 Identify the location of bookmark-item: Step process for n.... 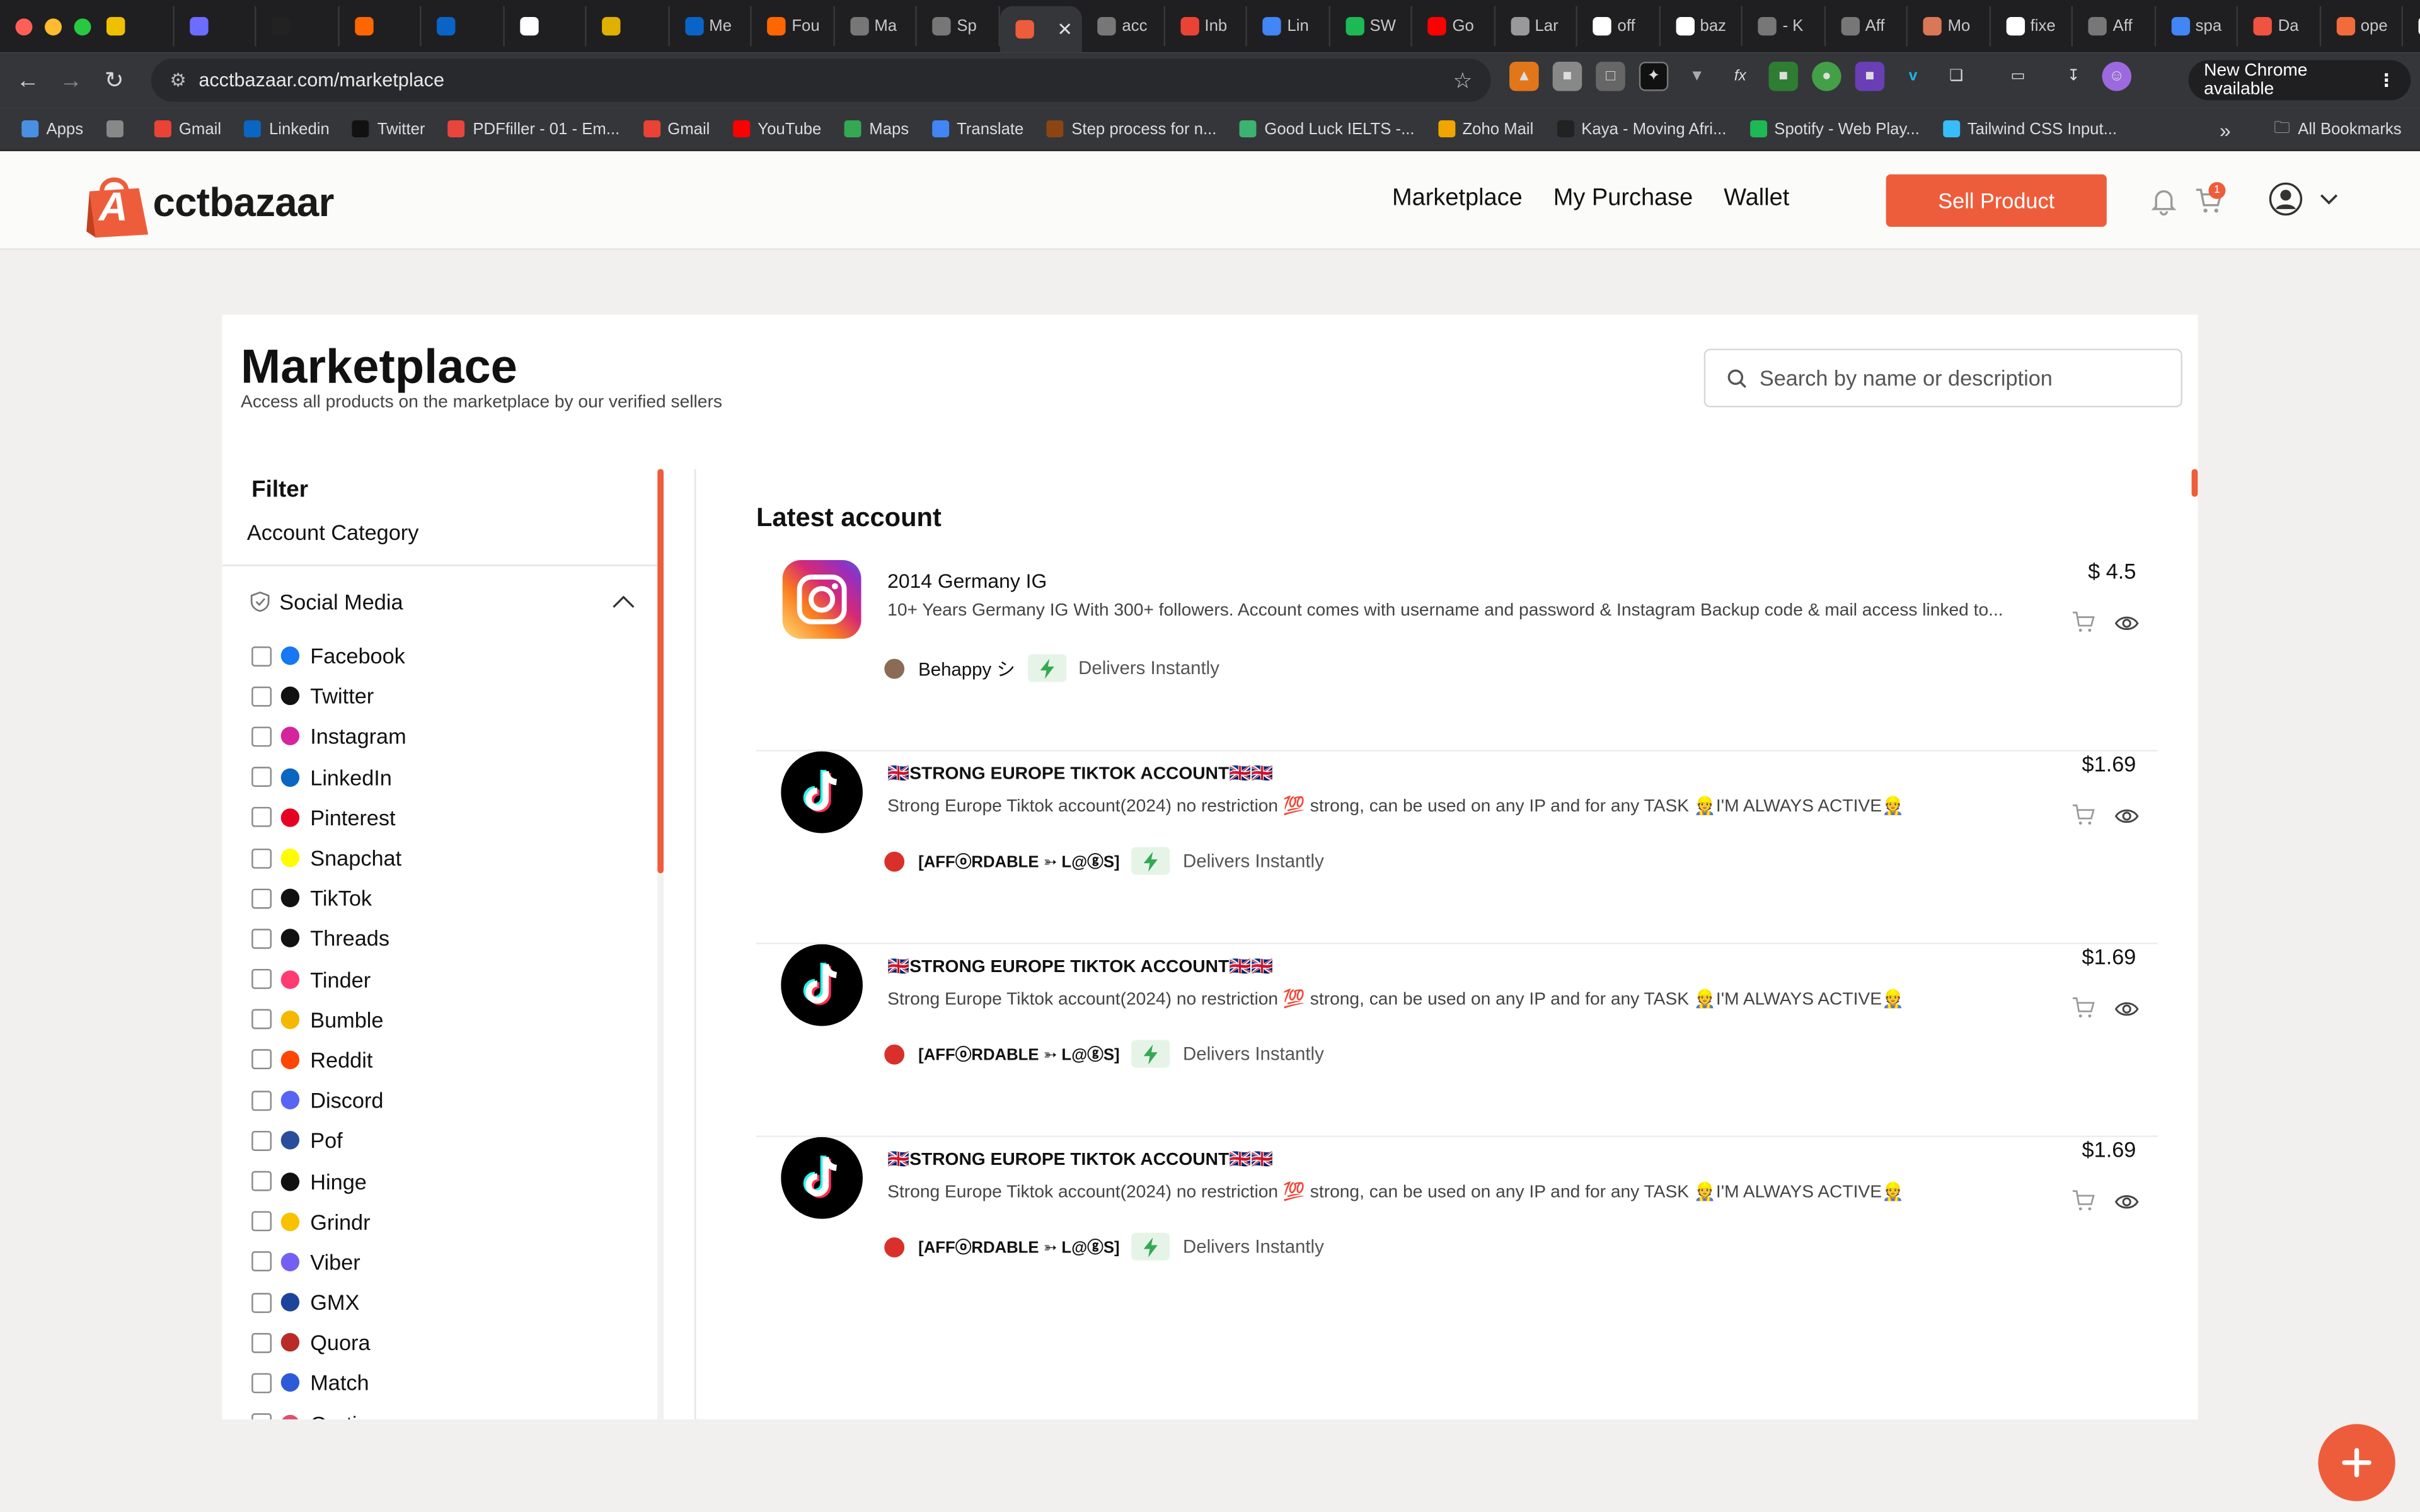
(1131, 129).